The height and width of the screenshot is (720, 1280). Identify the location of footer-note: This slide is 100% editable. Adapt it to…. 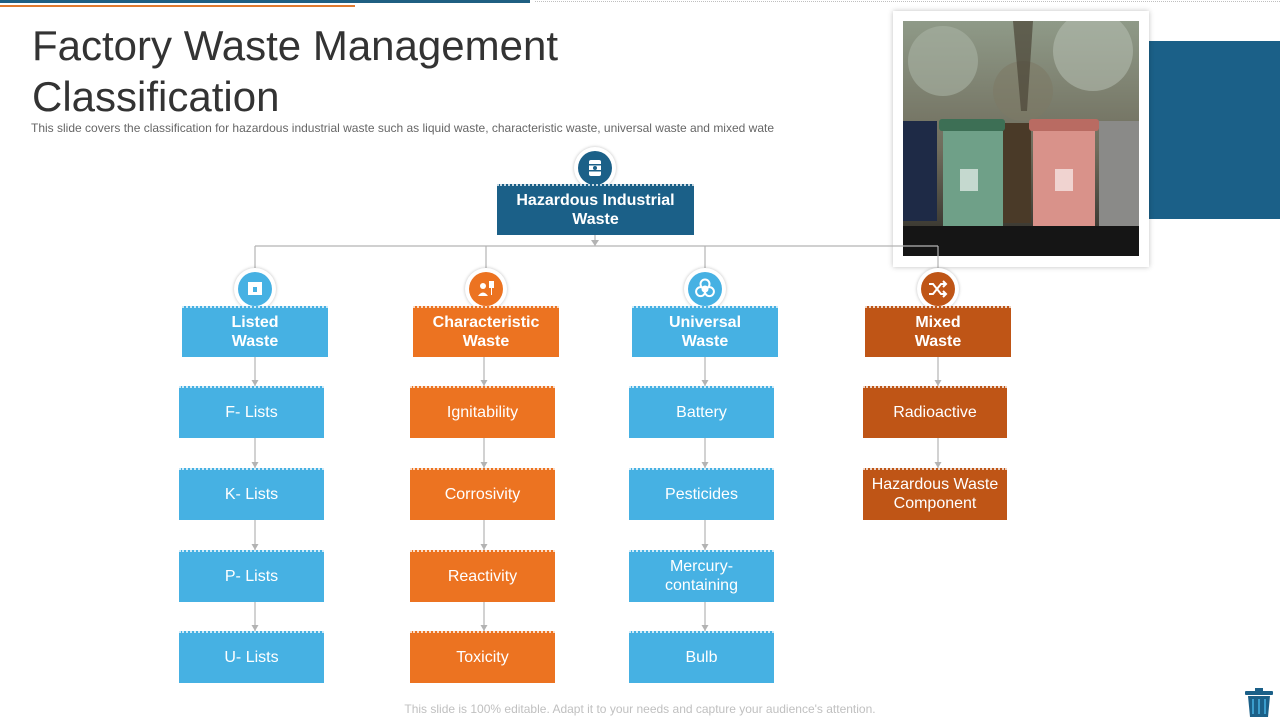
(640, 709).